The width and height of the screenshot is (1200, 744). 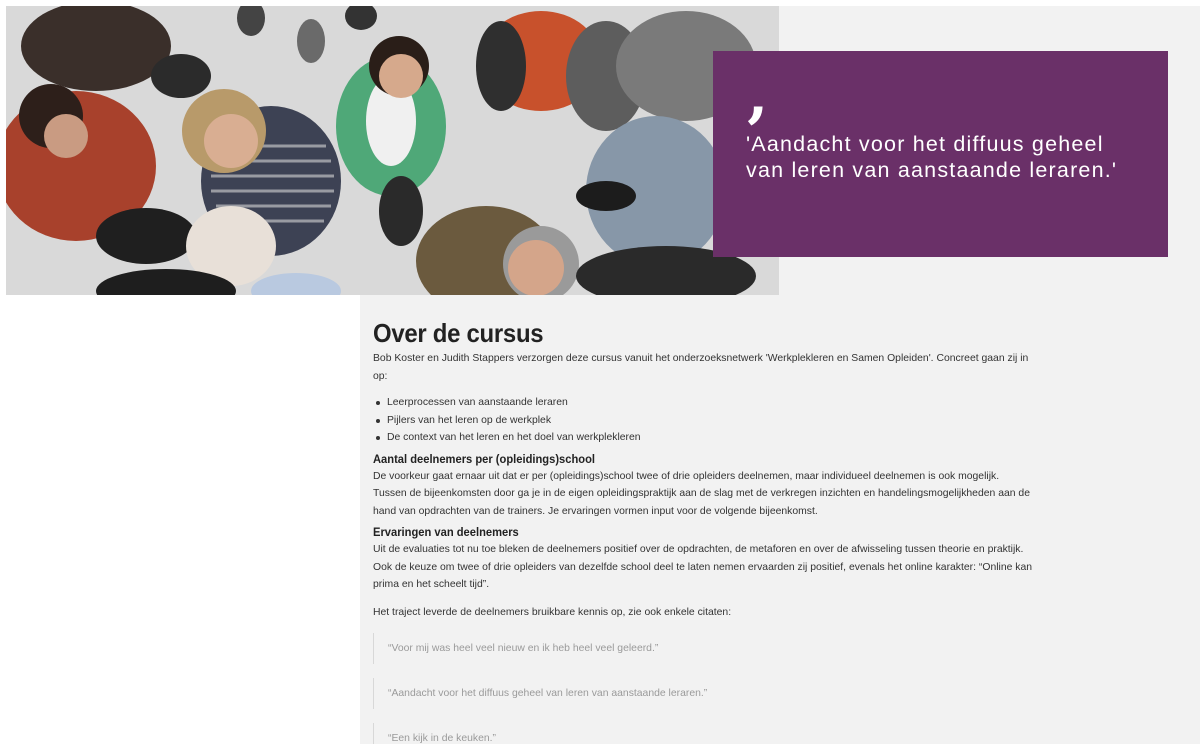 I want to click on section-heading-experiences: Ervaringen van deelnemers, so click(x=446, y=532).